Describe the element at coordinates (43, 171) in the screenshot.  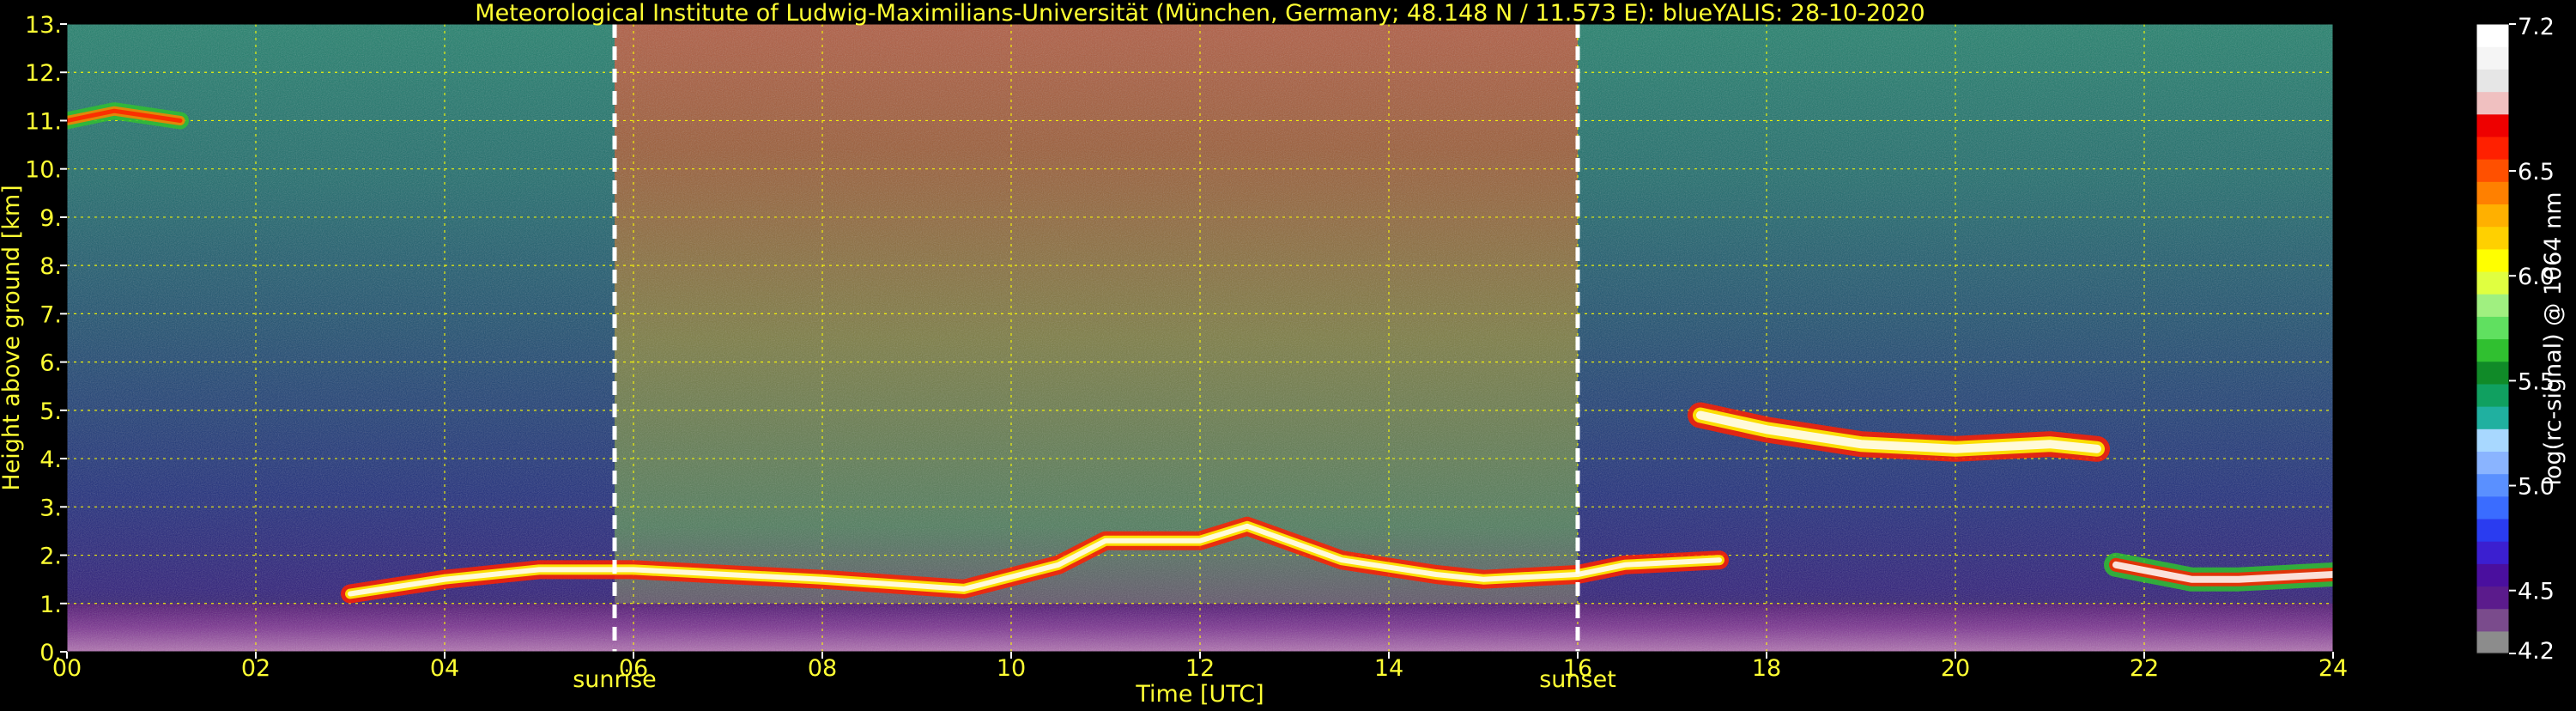
I see `y-tick-label: 10.` at that location.